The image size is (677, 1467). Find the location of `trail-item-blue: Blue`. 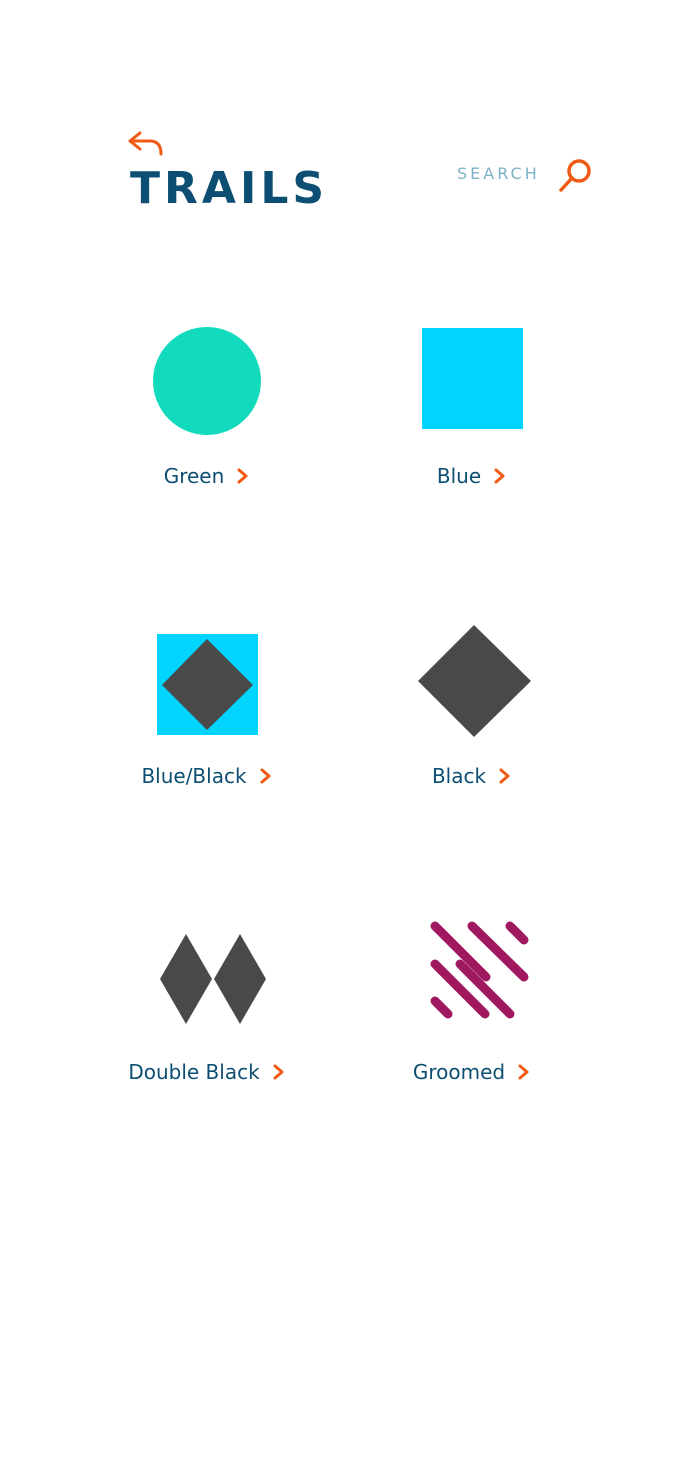

trail-item-blue: Blue is located at coordinates (472, 425).